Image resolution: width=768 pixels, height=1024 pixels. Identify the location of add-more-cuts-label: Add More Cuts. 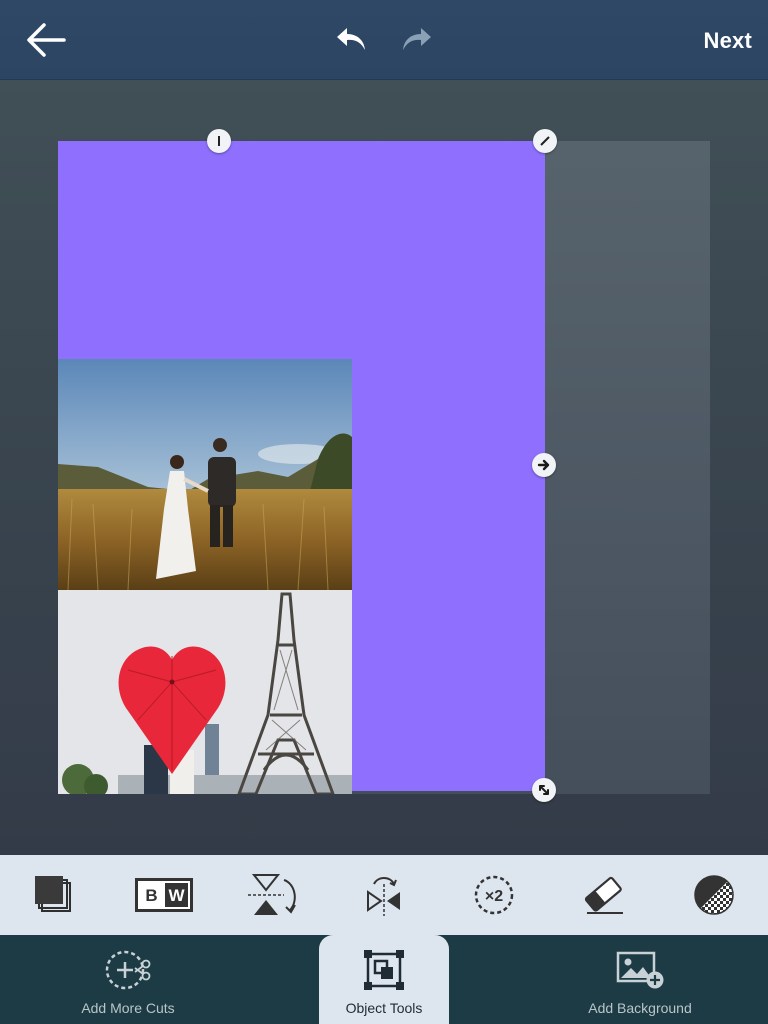
(128, 1008).